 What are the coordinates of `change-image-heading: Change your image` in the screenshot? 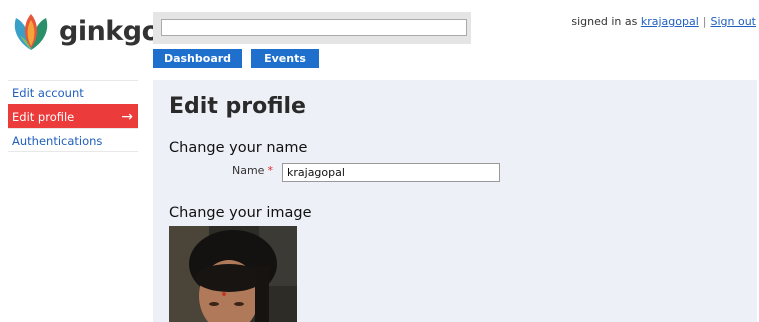 It's located at (240, 213).